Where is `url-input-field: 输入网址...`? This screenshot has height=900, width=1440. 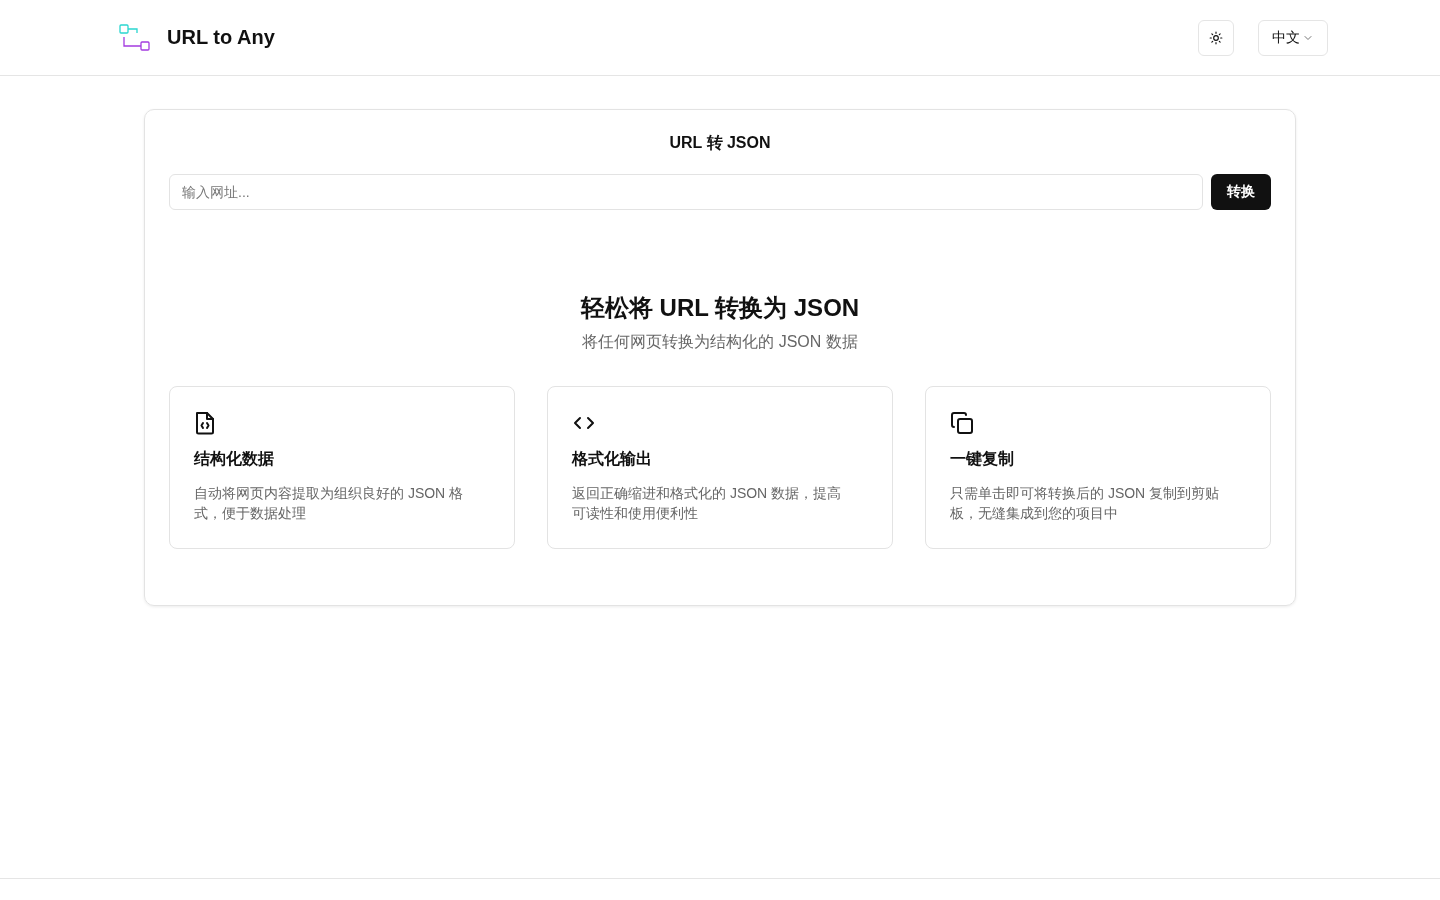
url-input-field: 输入网址... is located at coordinates (686, 192).